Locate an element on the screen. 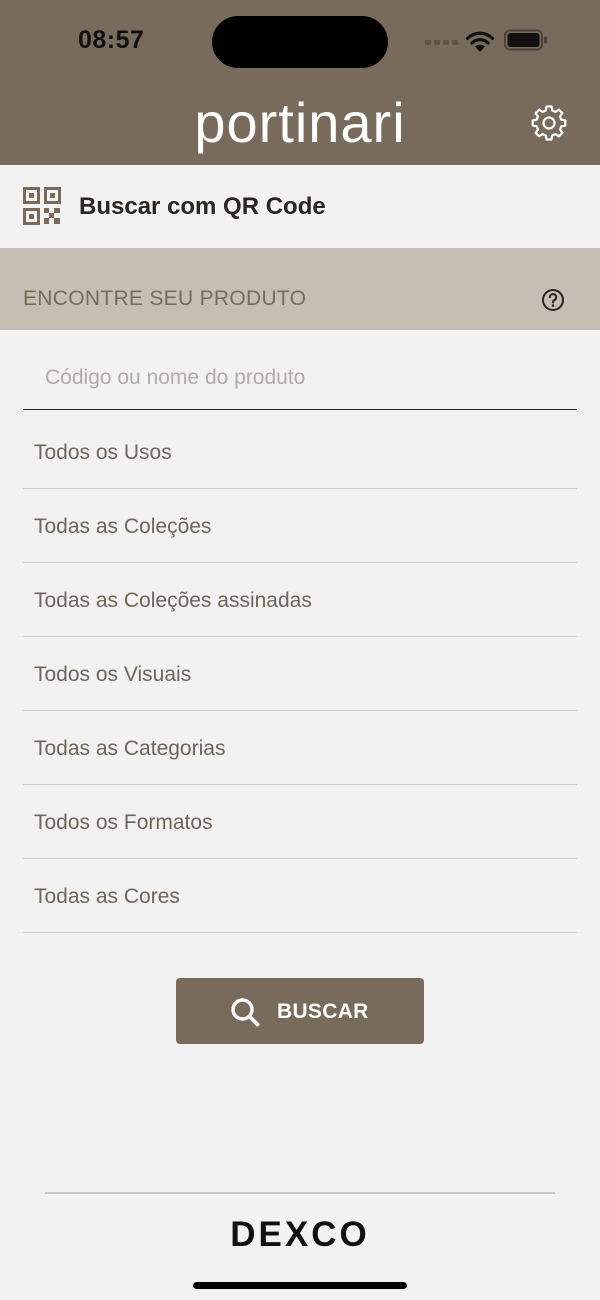 Image resolution: width=600 pixels, height=1300 pixels. buscar-button-label: BUSCAR is located at coordinates (323, 1011).